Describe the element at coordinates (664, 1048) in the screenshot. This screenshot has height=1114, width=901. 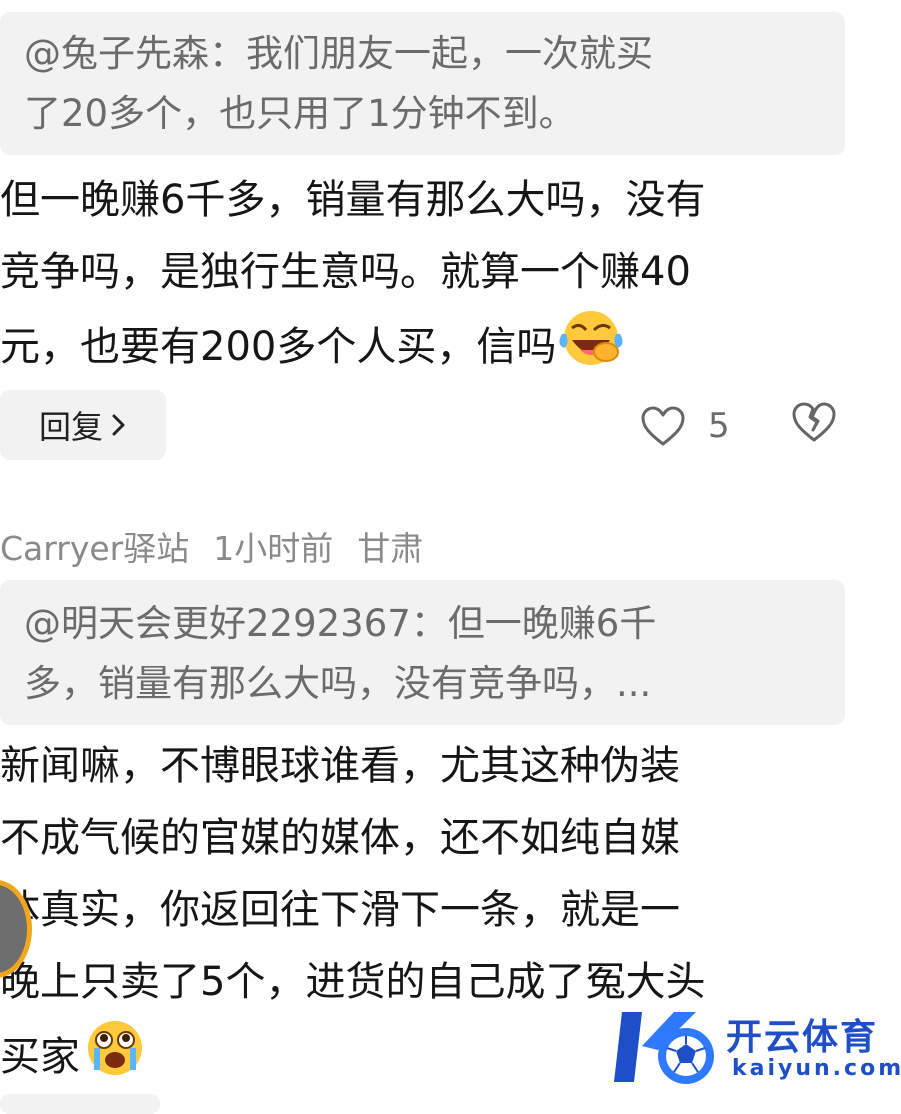
I see `kaiyun-logo-icon` at that location.